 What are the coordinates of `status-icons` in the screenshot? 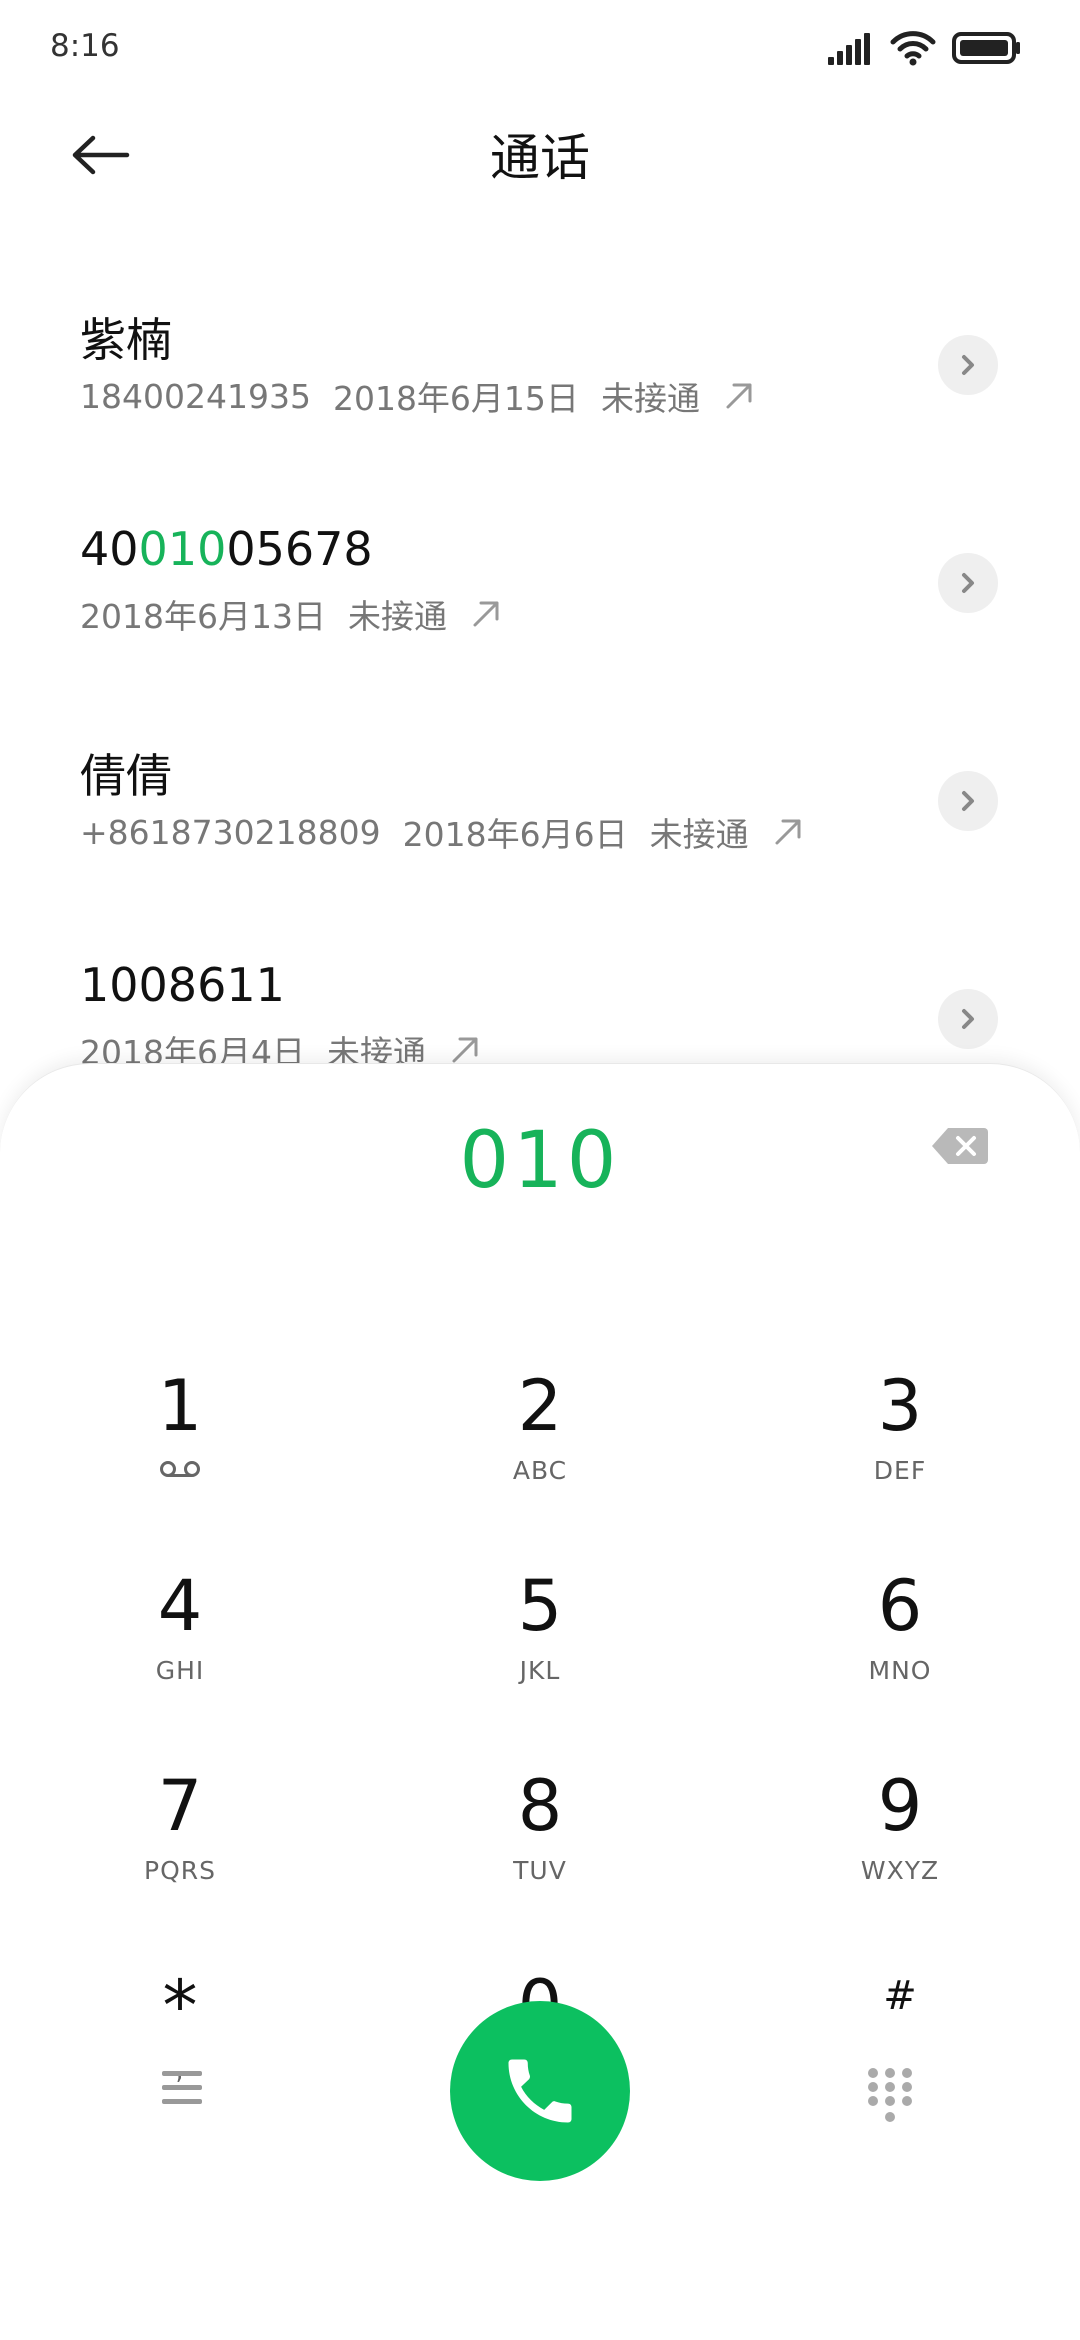 It's located at (924, 48).